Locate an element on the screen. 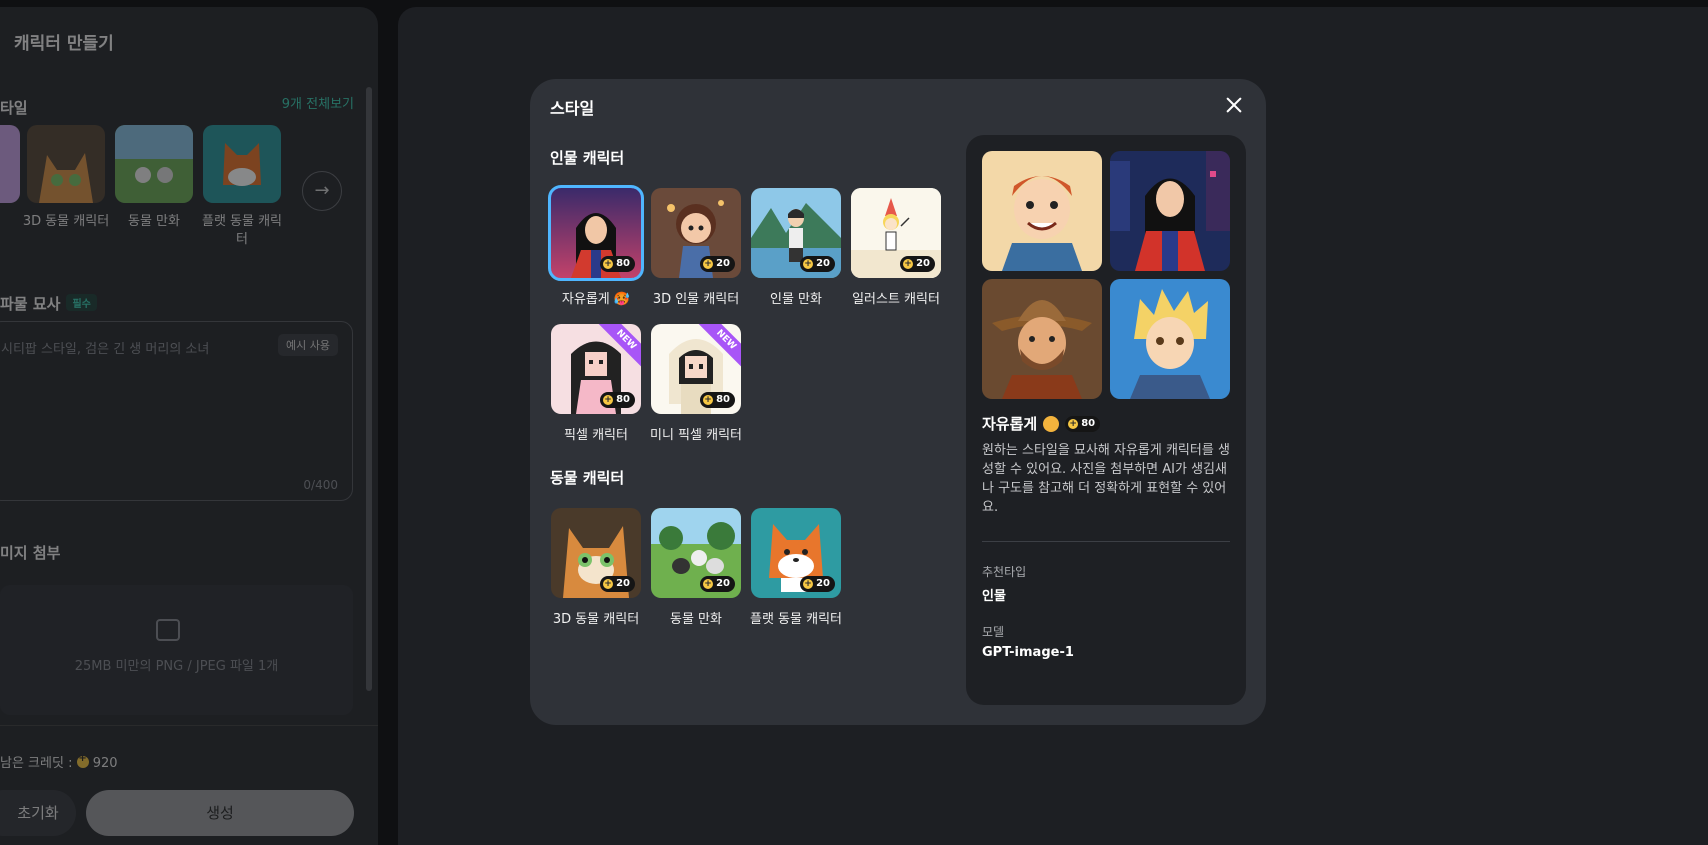 The image size is (1708, 845). style-image: 80 is located at coordinates (596, 233).